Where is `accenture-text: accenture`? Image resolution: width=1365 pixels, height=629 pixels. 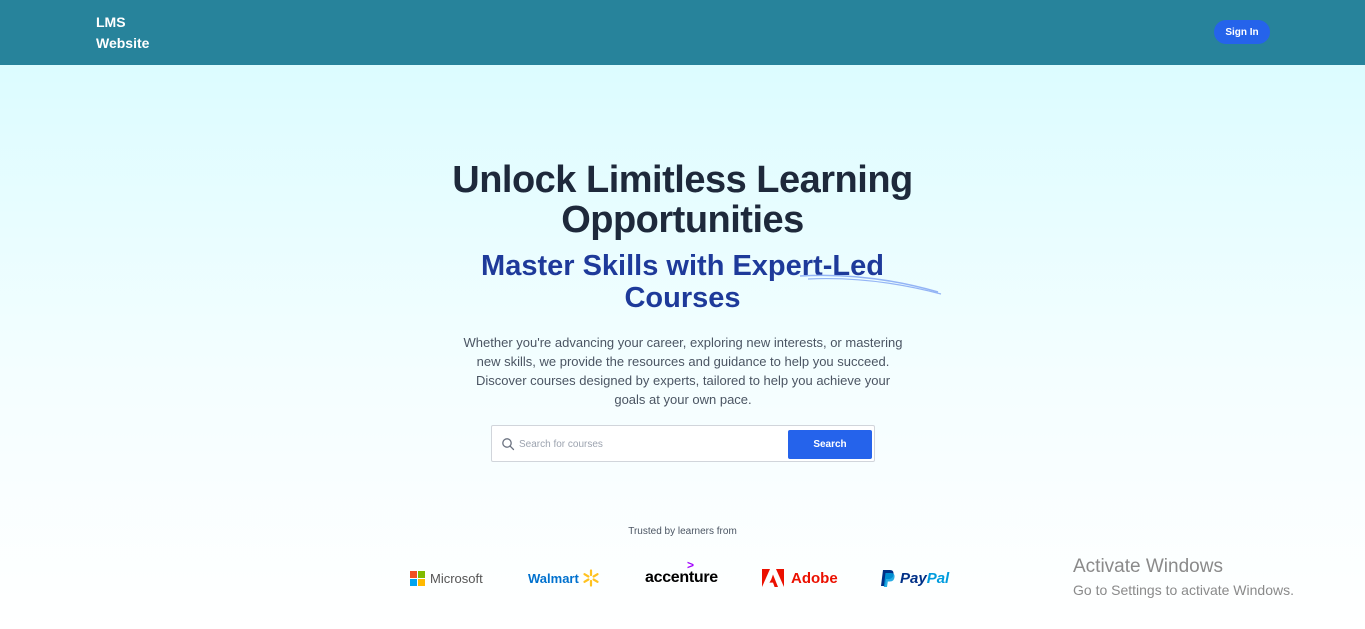 accenture-text: accenture is located at coordinates (681, 577).